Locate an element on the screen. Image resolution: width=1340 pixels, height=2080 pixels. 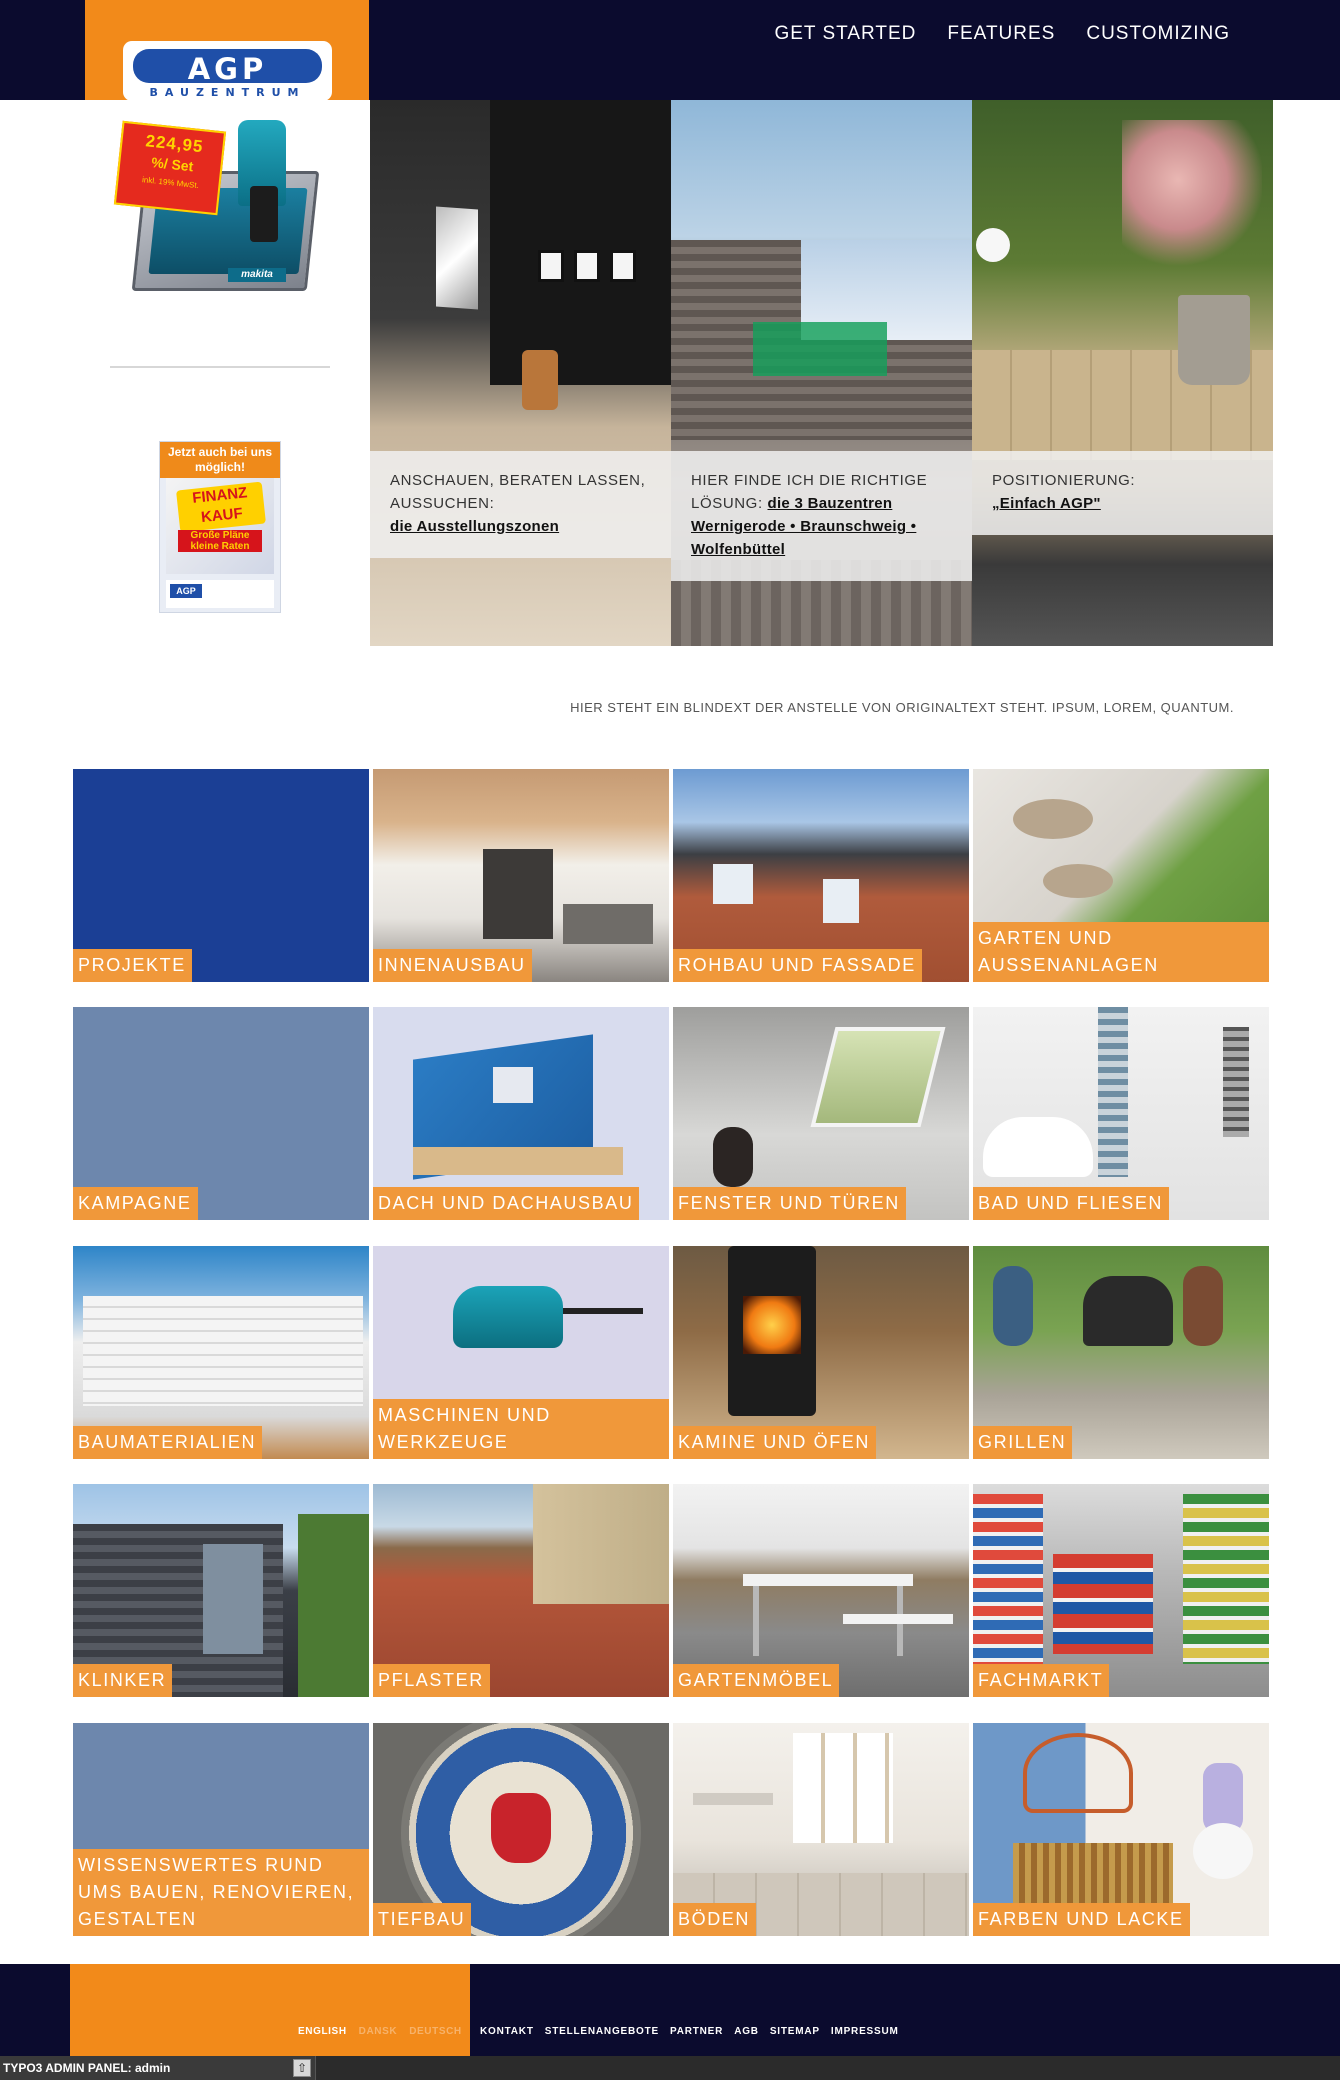
tile-label: INNENAUSBAU is located at coordinates (452, 965).